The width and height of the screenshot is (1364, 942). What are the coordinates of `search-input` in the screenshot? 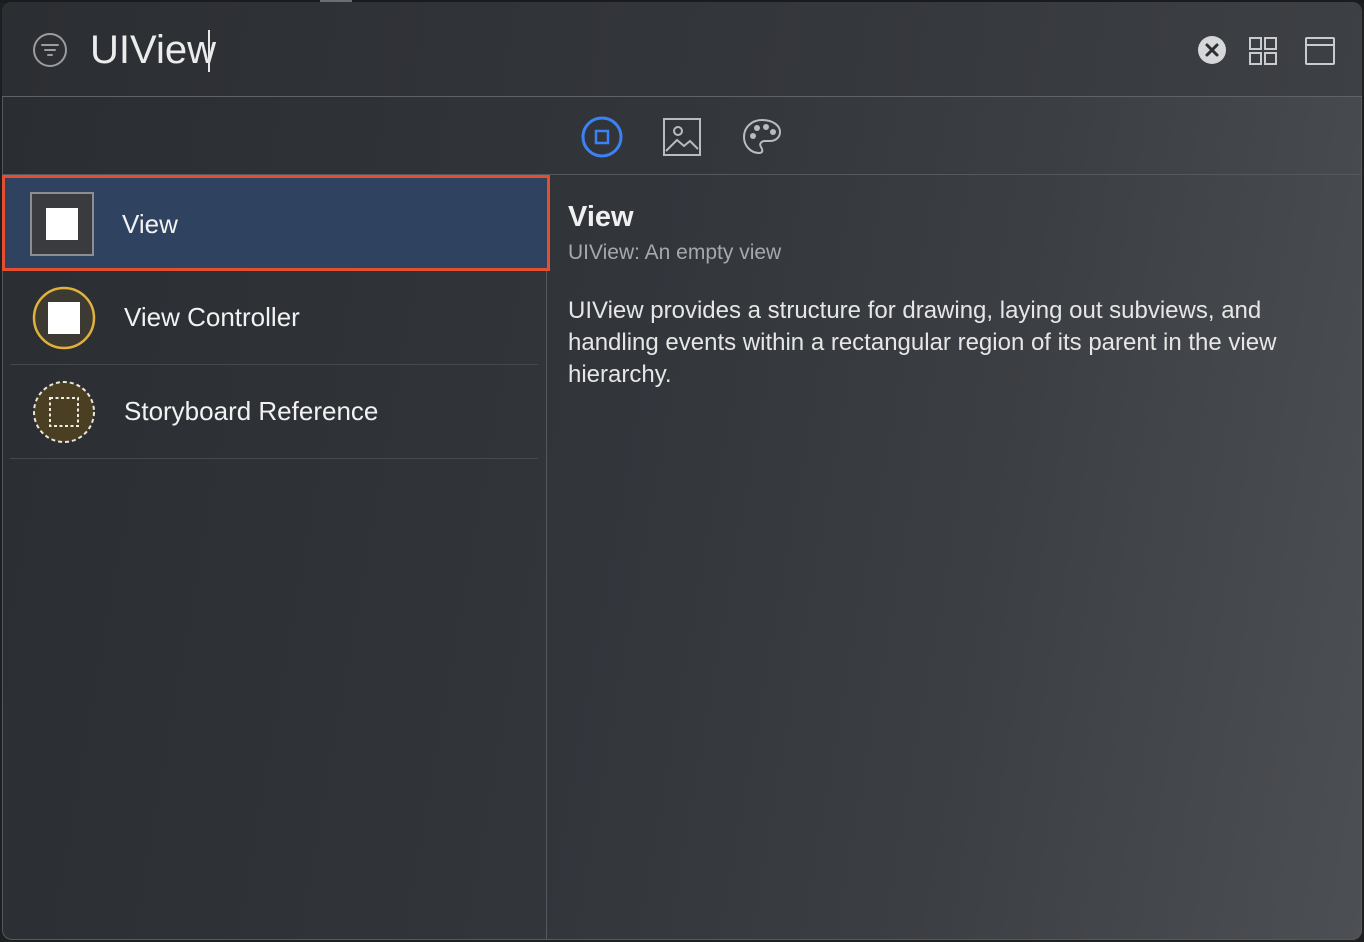 It's located at (630, 50).